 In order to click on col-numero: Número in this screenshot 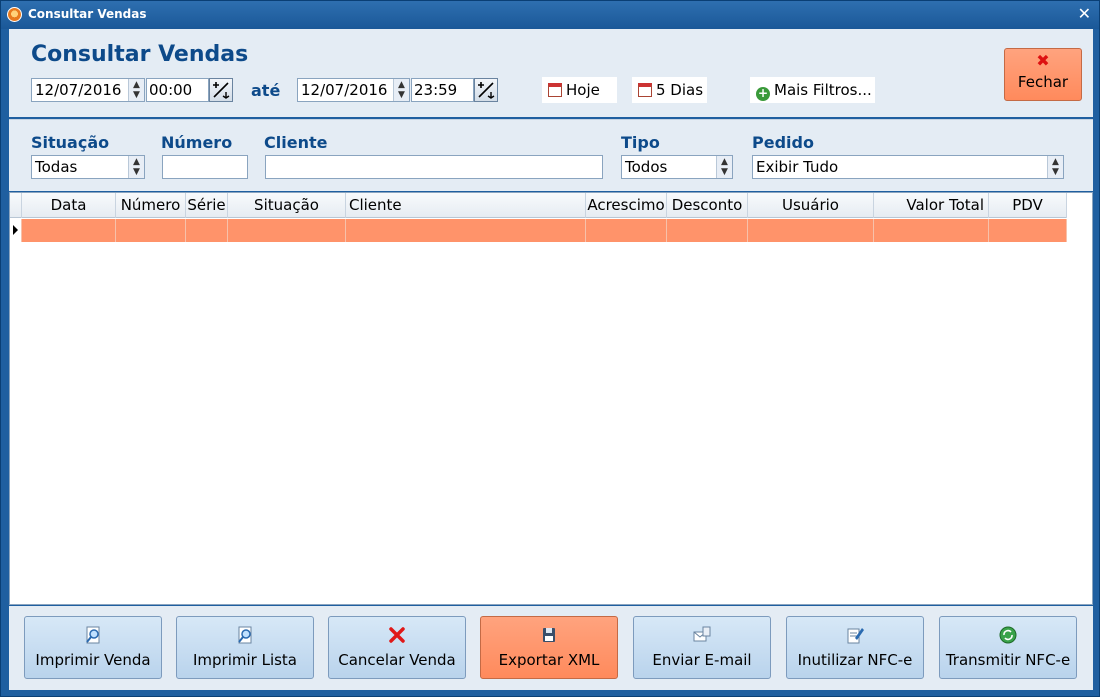, I will do `click(151, 205)`.